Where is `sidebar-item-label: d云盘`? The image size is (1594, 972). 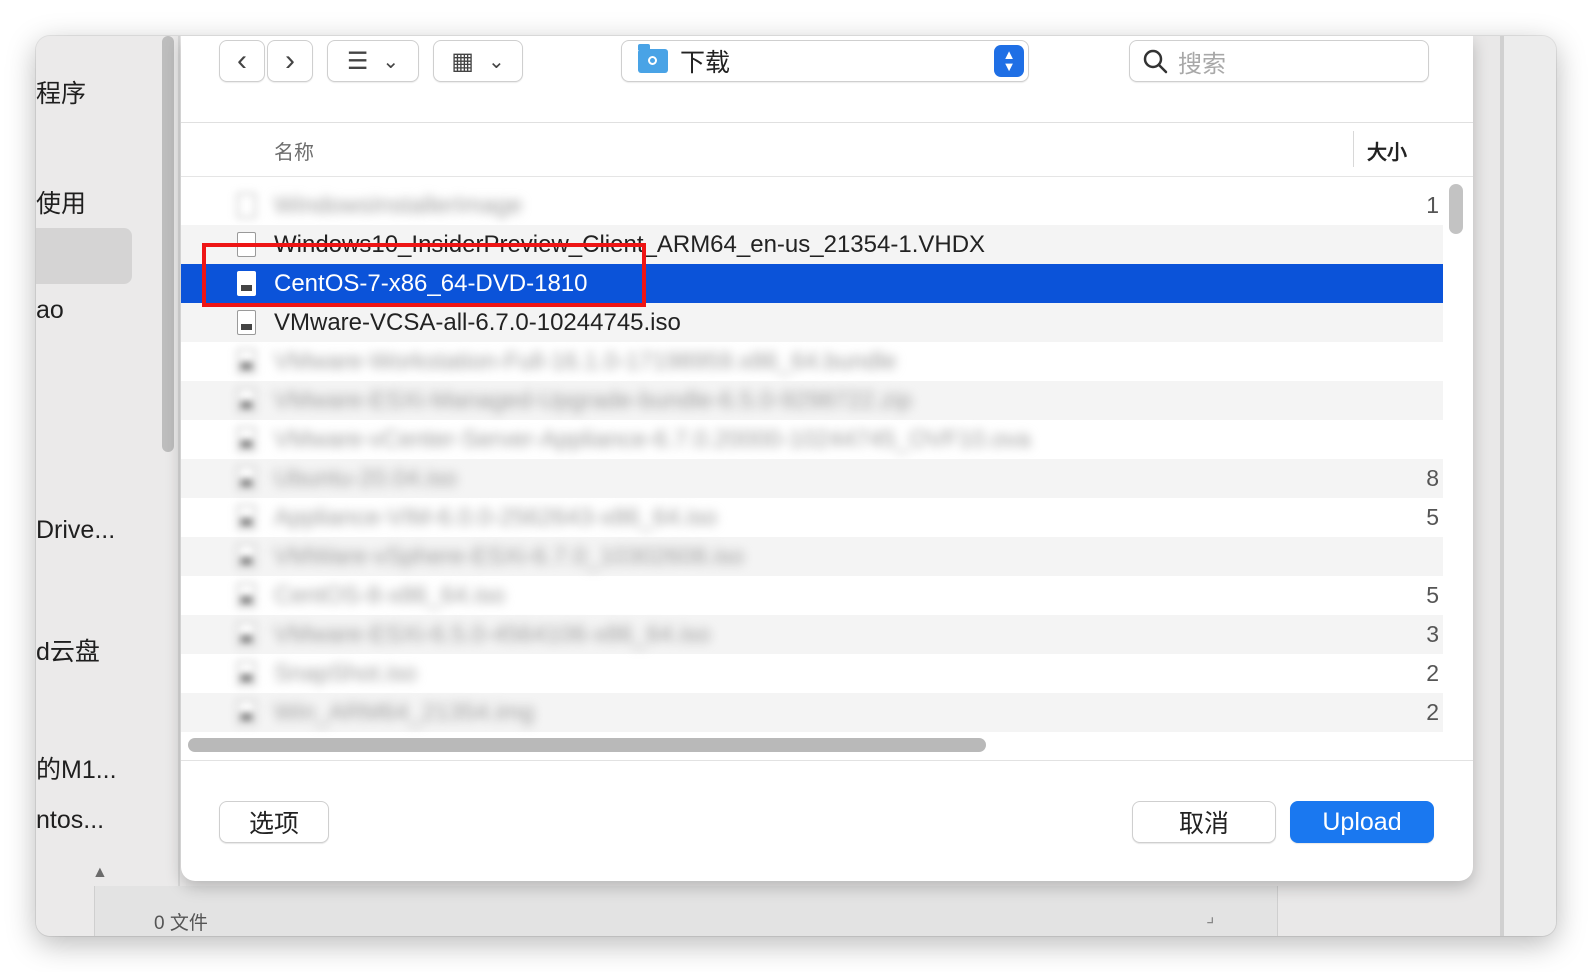 sidebar-item-label: d云盘 is located at coordinates (68, 652).